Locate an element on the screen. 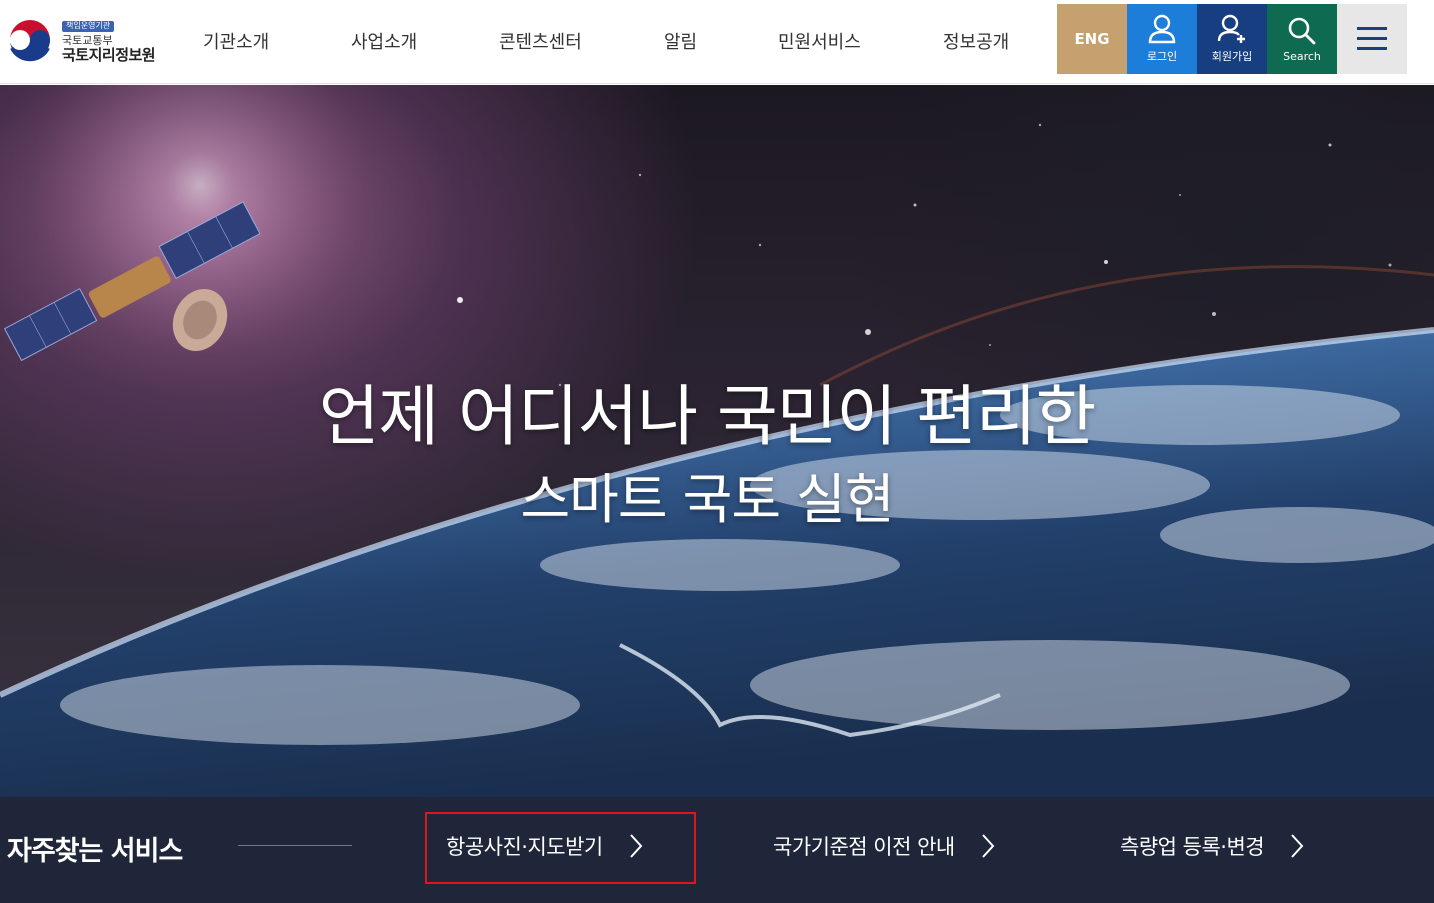  quick-item-control-point-relocation: 국가기준점 이전 안내 is located at coordinates (884, 846).